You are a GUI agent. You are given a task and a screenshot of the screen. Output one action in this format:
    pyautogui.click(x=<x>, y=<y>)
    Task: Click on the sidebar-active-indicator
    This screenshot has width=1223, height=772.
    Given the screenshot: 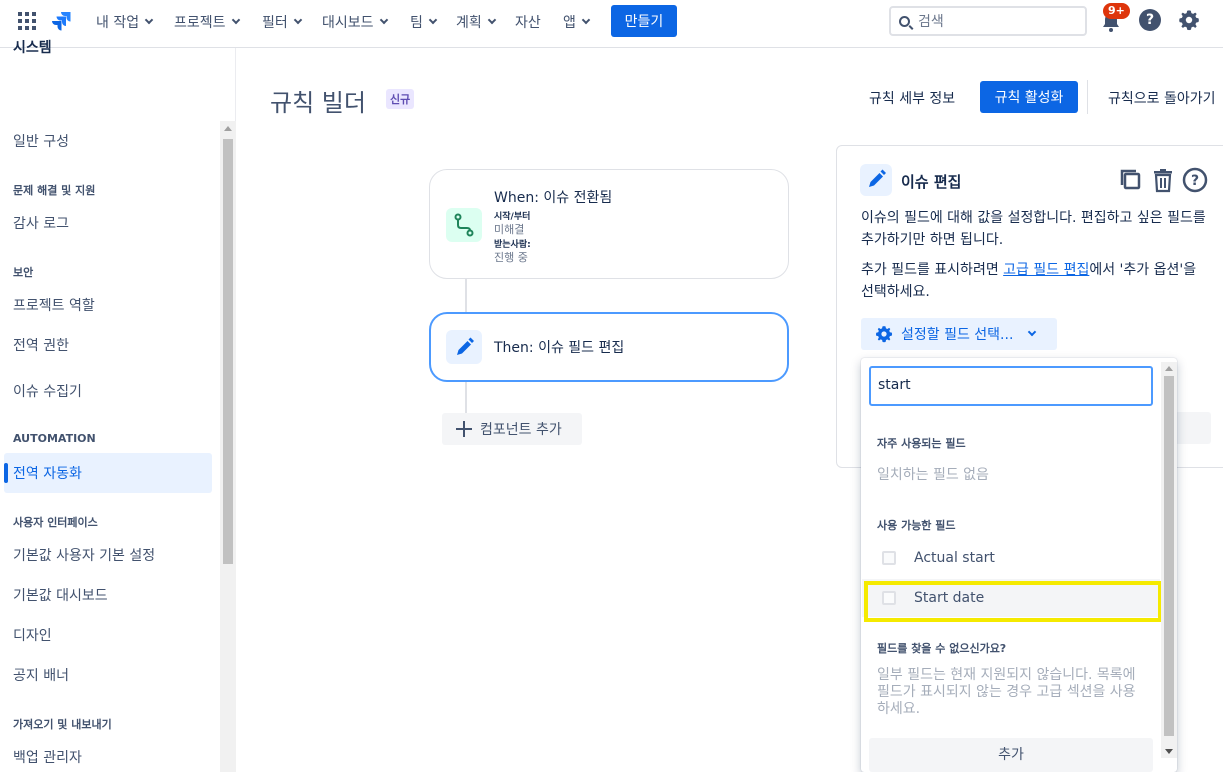 What is the action you would take?
    pyautogui.click(x=6, y=473)
    